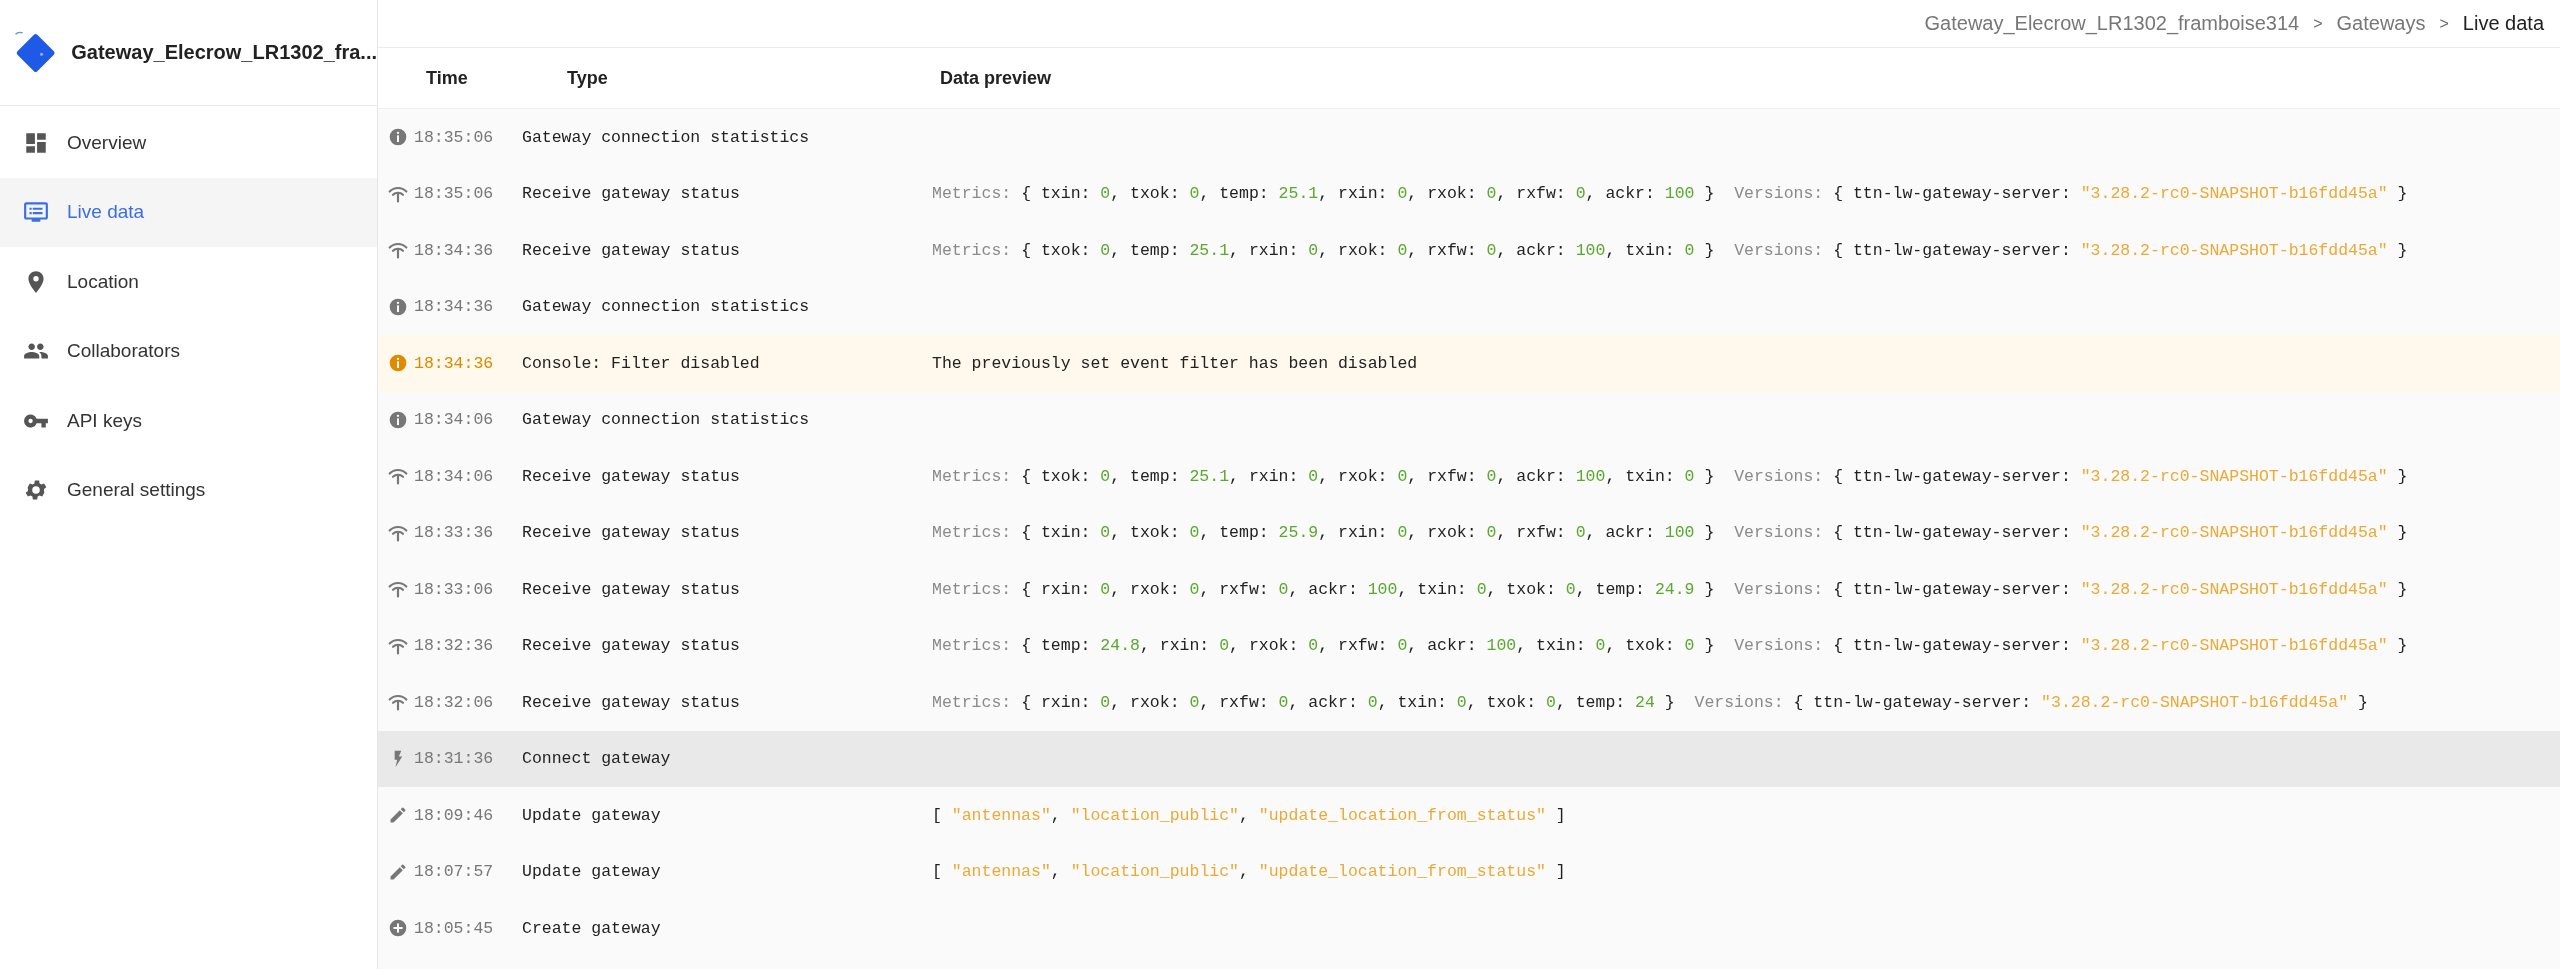 Image resolution: width=2560 pixels, height=969 pixels. I want to click on event-type: Console: Filter disabled, so click(641, 363).